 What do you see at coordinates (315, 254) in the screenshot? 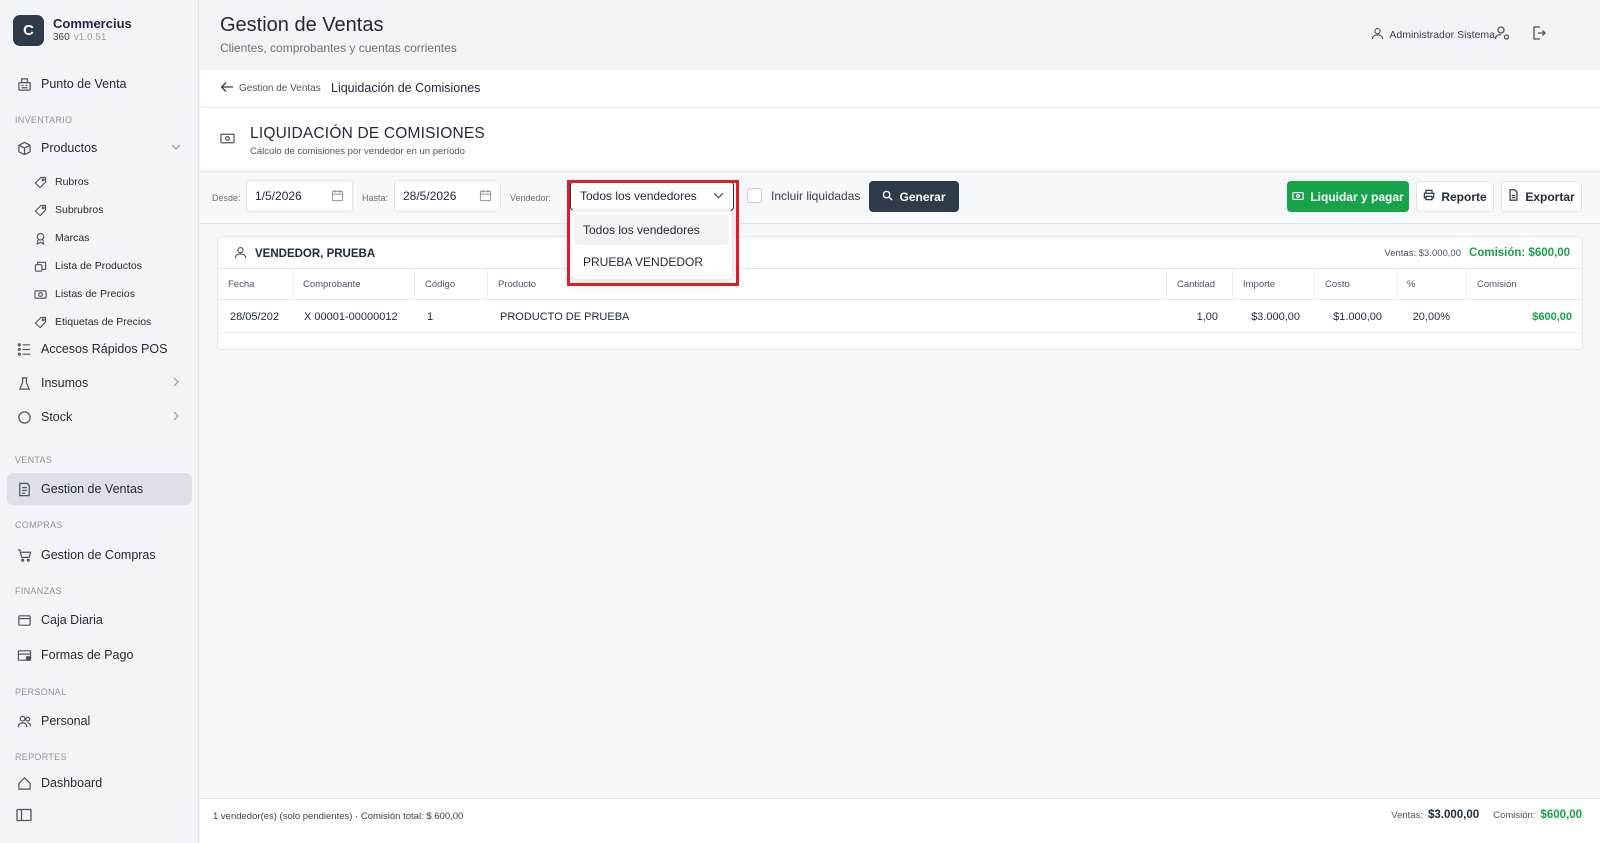
I see `vendedor-name-label: VENDEDOR, PRUEBA` at bounding box center [315, 254].